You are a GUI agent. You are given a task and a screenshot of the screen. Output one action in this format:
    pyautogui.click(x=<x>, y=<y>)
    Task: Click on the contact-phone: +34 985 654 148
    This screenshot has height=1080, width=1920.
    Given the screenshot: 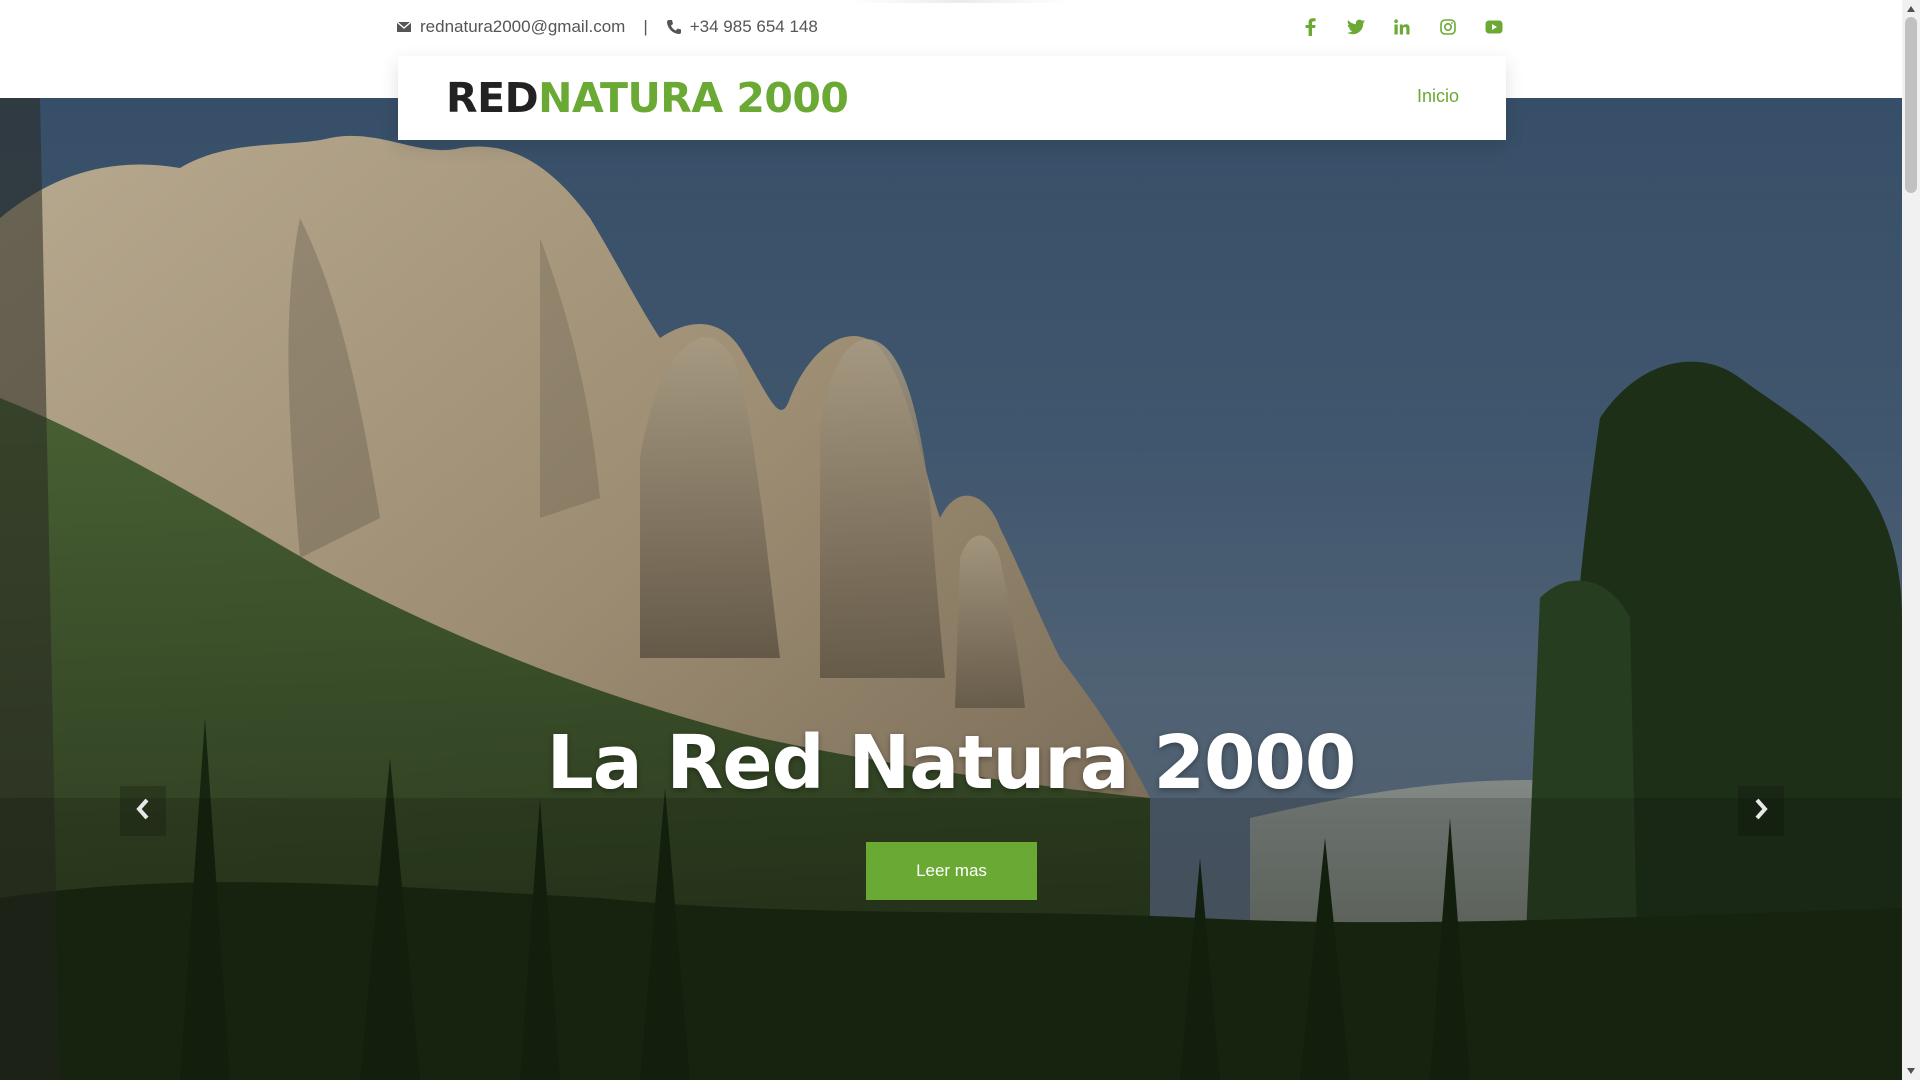 What is the action you would take?
    pyautogui.click(x=754, y=27)
    